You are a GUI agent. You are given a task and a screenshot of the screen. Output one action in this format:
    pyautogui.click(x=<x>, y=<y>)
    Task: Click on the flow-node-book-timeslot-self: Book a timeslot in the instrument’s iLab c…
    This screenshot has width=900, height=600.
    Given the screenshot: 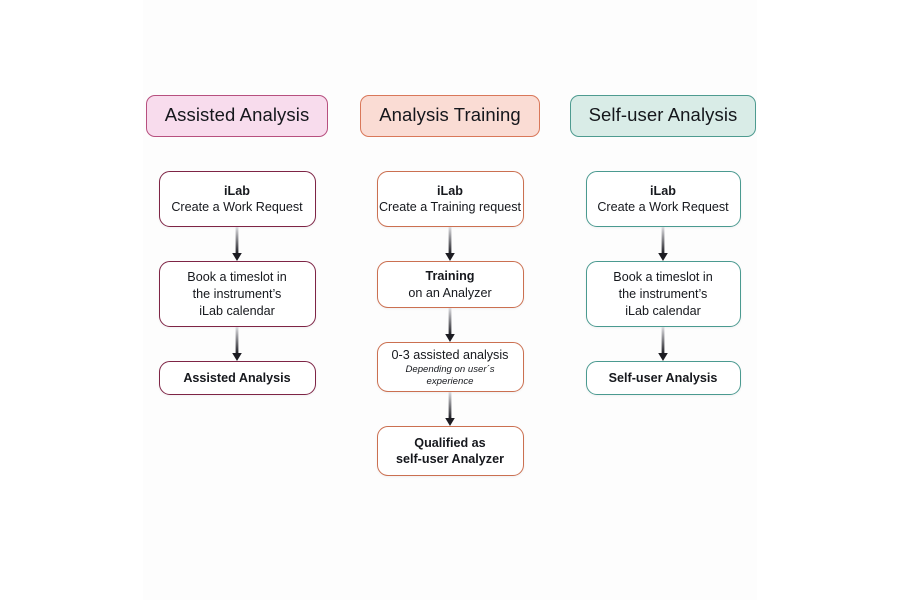 What is the action you would take?
    pyautogui.click(x=663, y=294)
    